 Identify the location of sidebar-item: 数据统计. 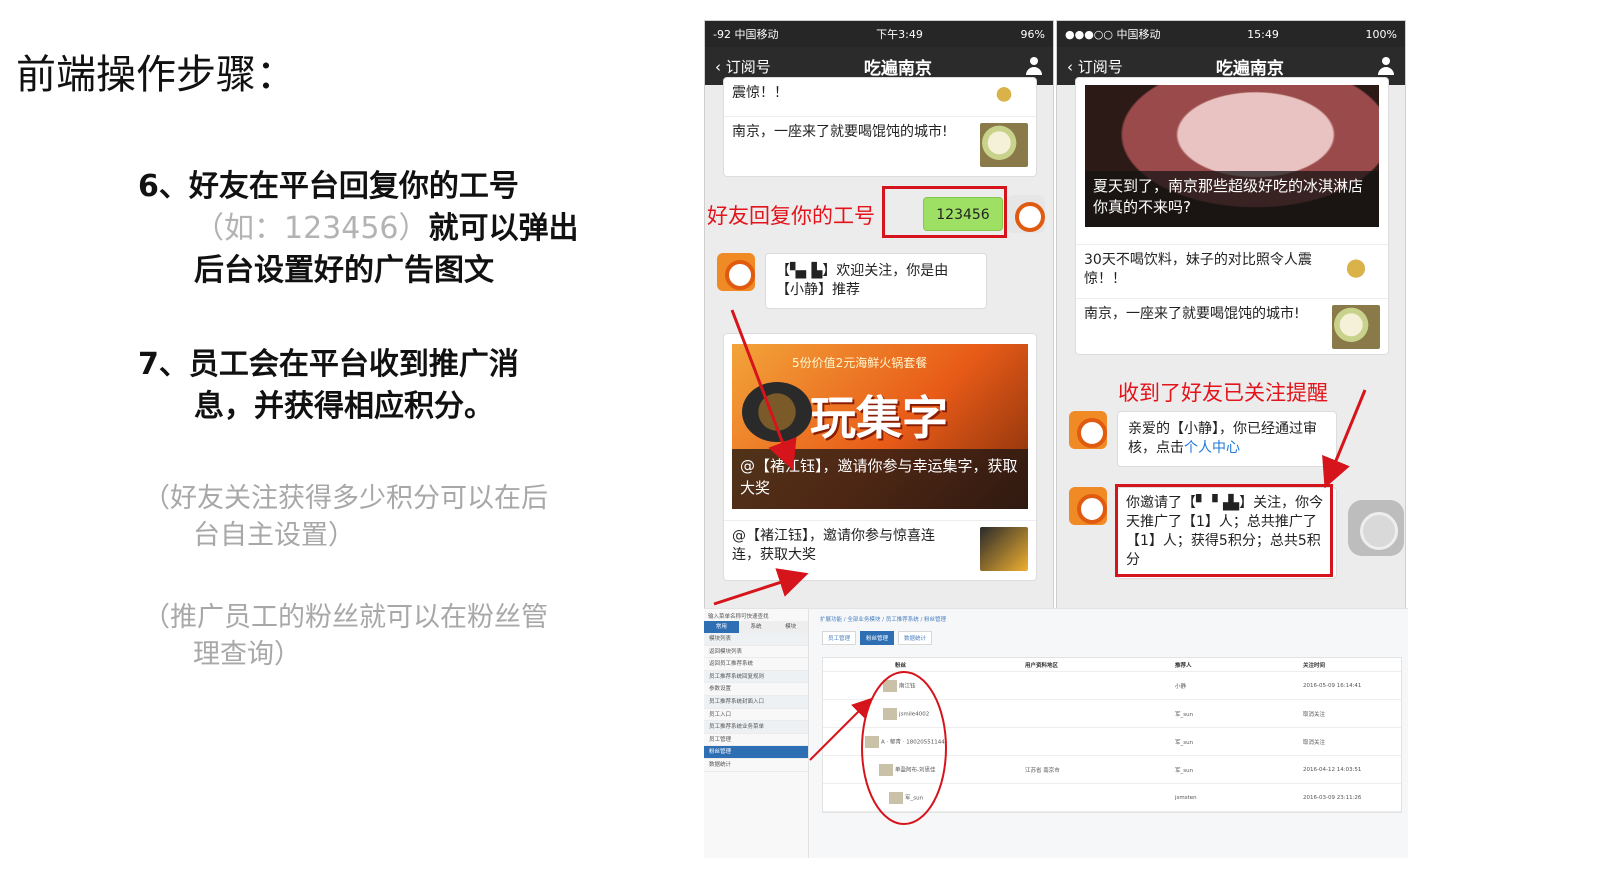
(756, 765).